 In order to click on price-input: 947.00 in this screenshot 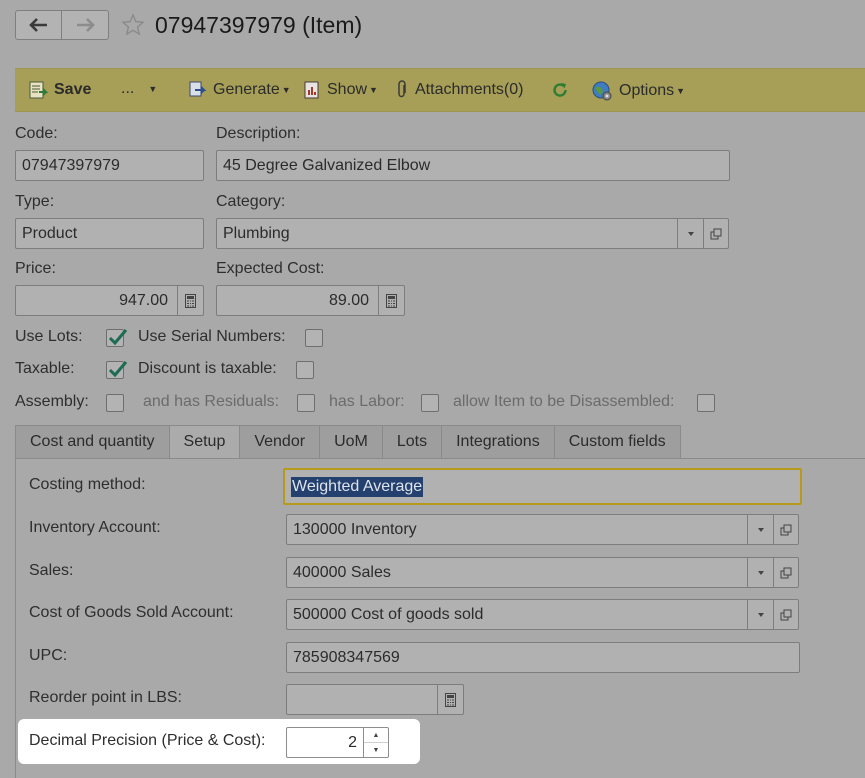, I will do `click(109, 300)`.